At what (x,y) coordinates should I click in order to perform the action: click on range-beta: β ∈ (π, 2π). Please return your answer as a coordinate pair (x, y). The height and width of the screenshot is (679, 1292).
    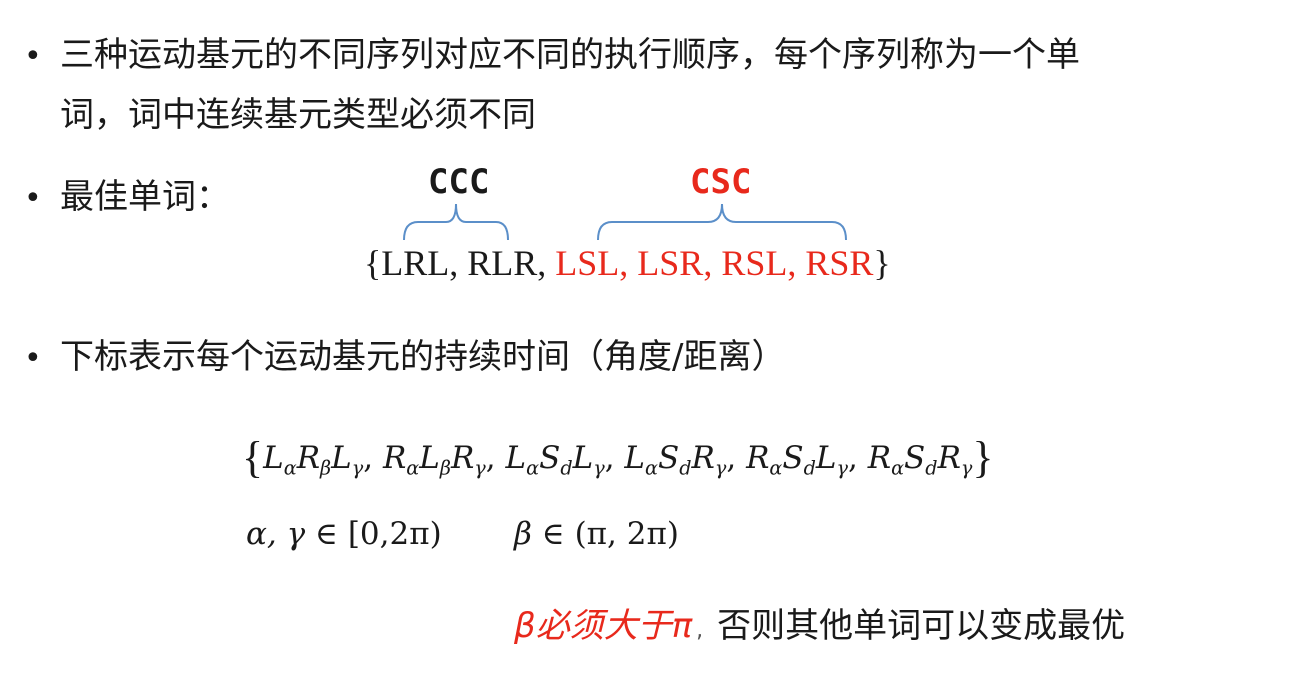
    Looking at the image, I should click on (596, 534).